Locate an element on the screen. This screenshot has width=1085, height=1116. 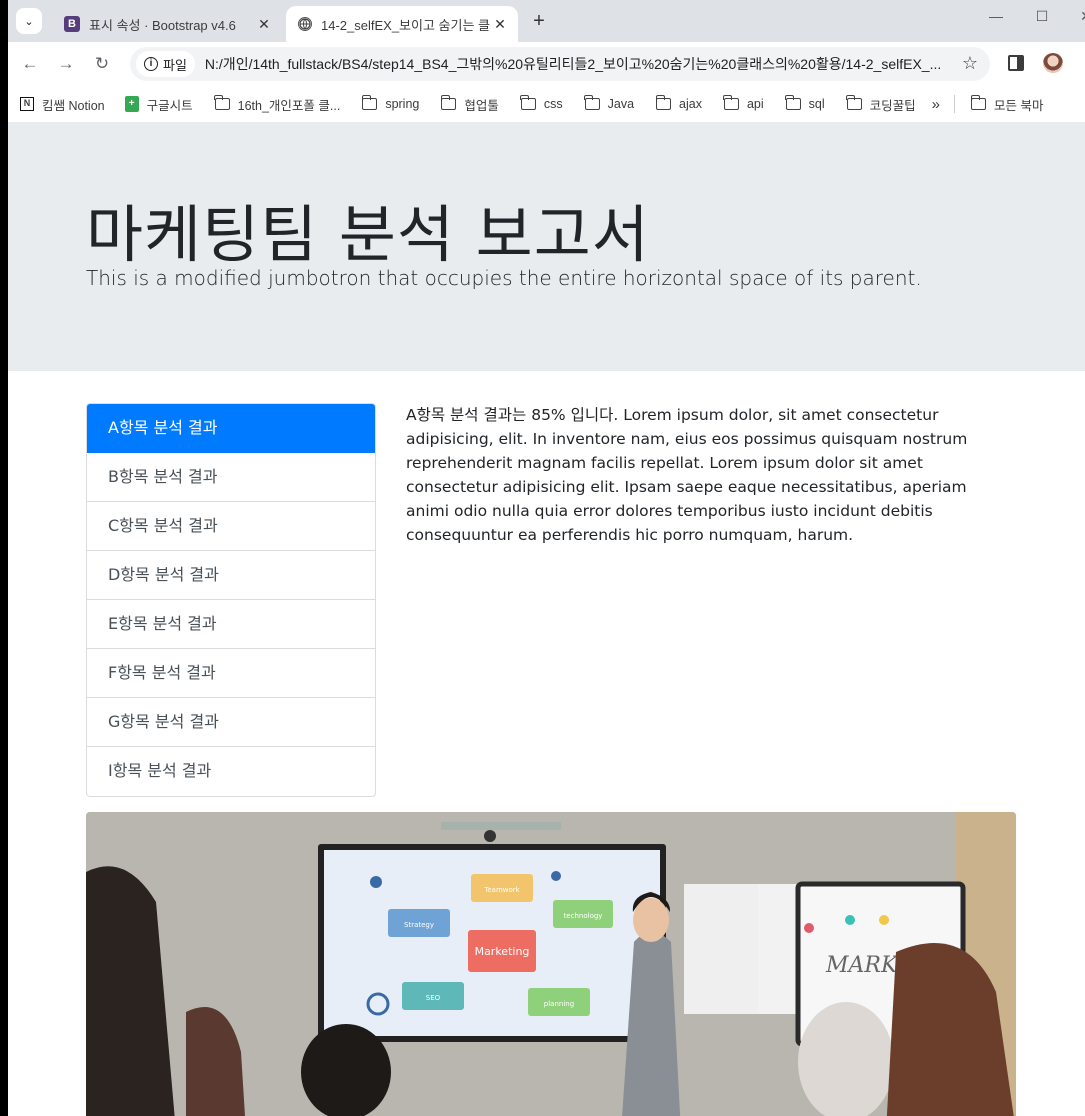
bookmark-item: ajax is located at coordinates (678, 103).